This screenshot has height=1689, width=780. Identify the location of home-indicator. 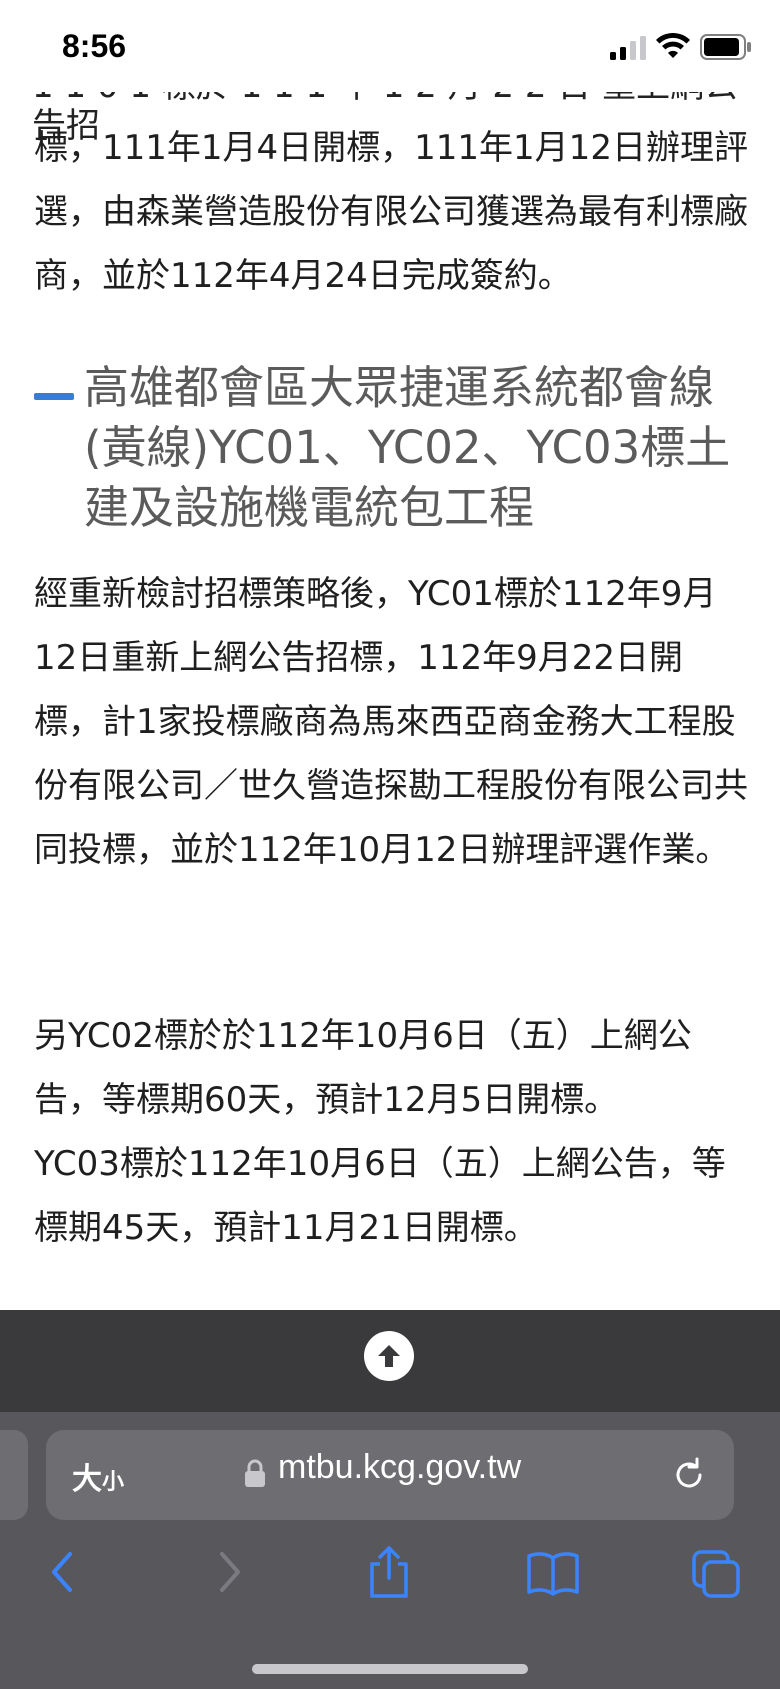
(390, 1669).